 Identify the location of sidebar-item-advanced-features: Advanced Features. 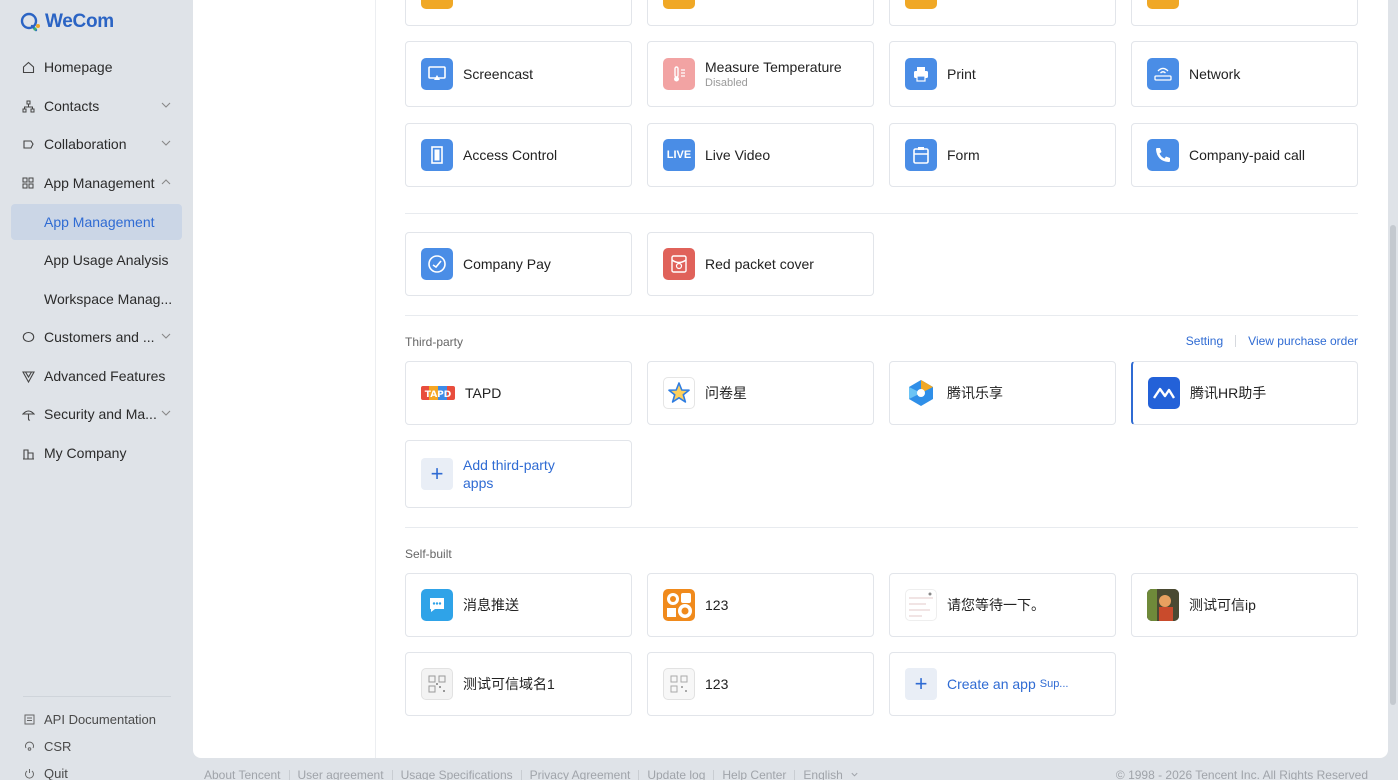
(96, 376).